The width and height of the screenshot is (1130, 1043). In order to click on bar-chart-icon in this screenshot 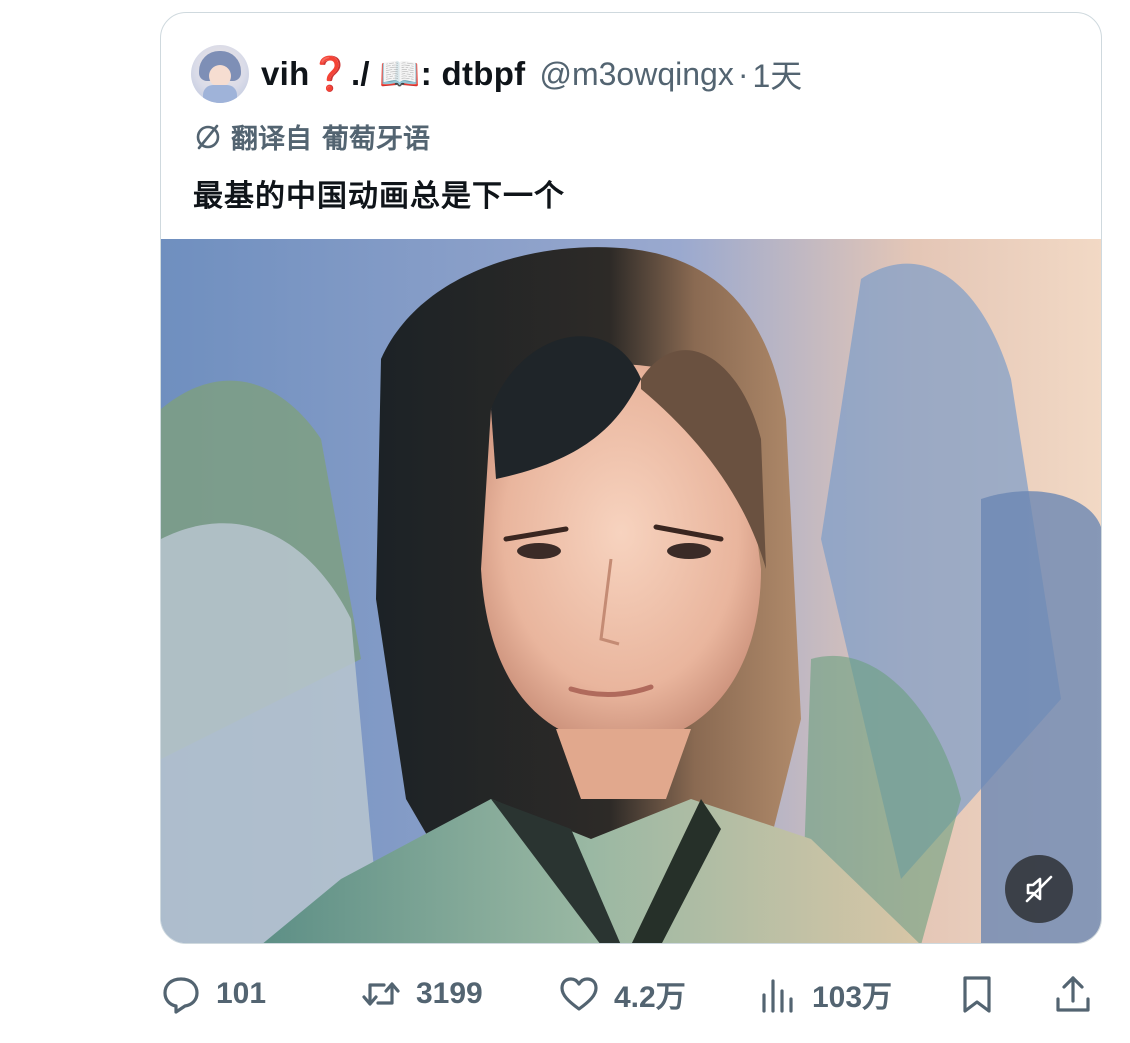, I will do `click(777, 996)`.